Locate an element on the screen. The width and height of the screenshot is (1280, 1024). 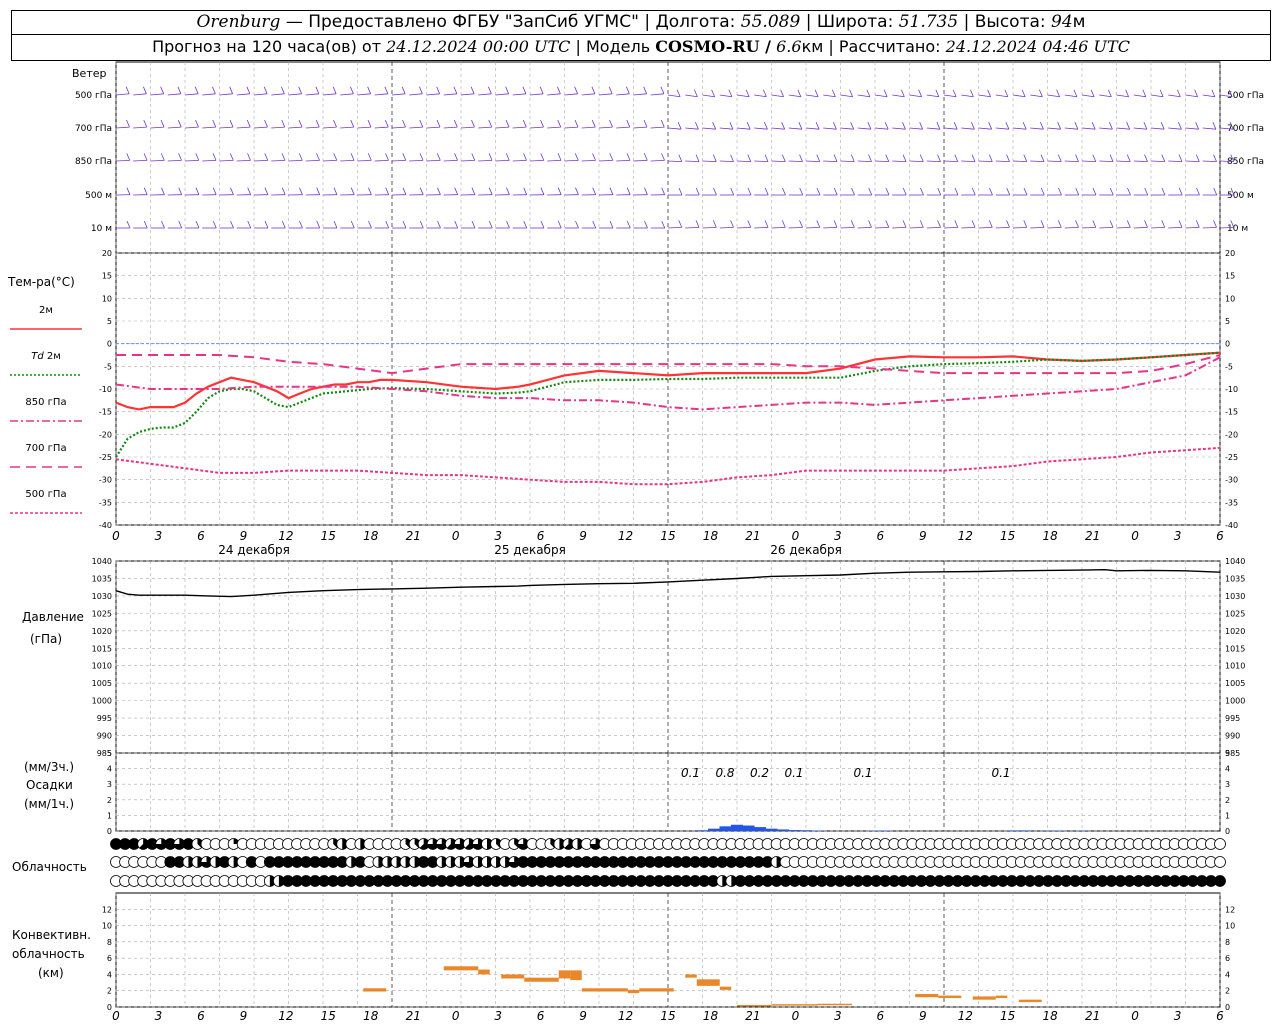
pressure-tick-left: 995 is located at coordinates (104, 718).